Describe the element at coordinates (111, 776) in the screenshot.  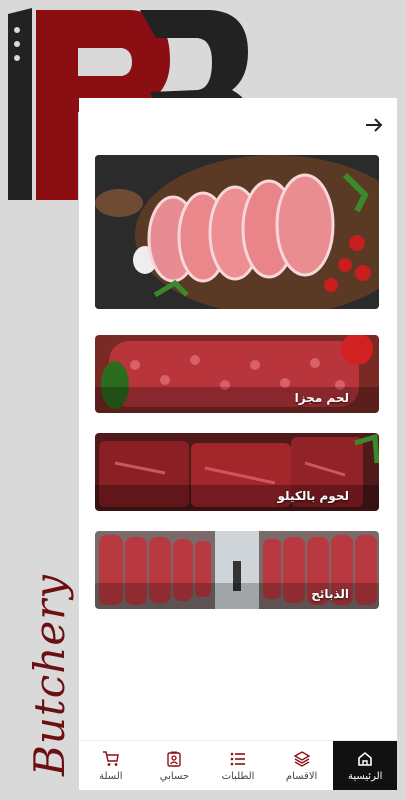
I see `nav-label: السلة` at that location.